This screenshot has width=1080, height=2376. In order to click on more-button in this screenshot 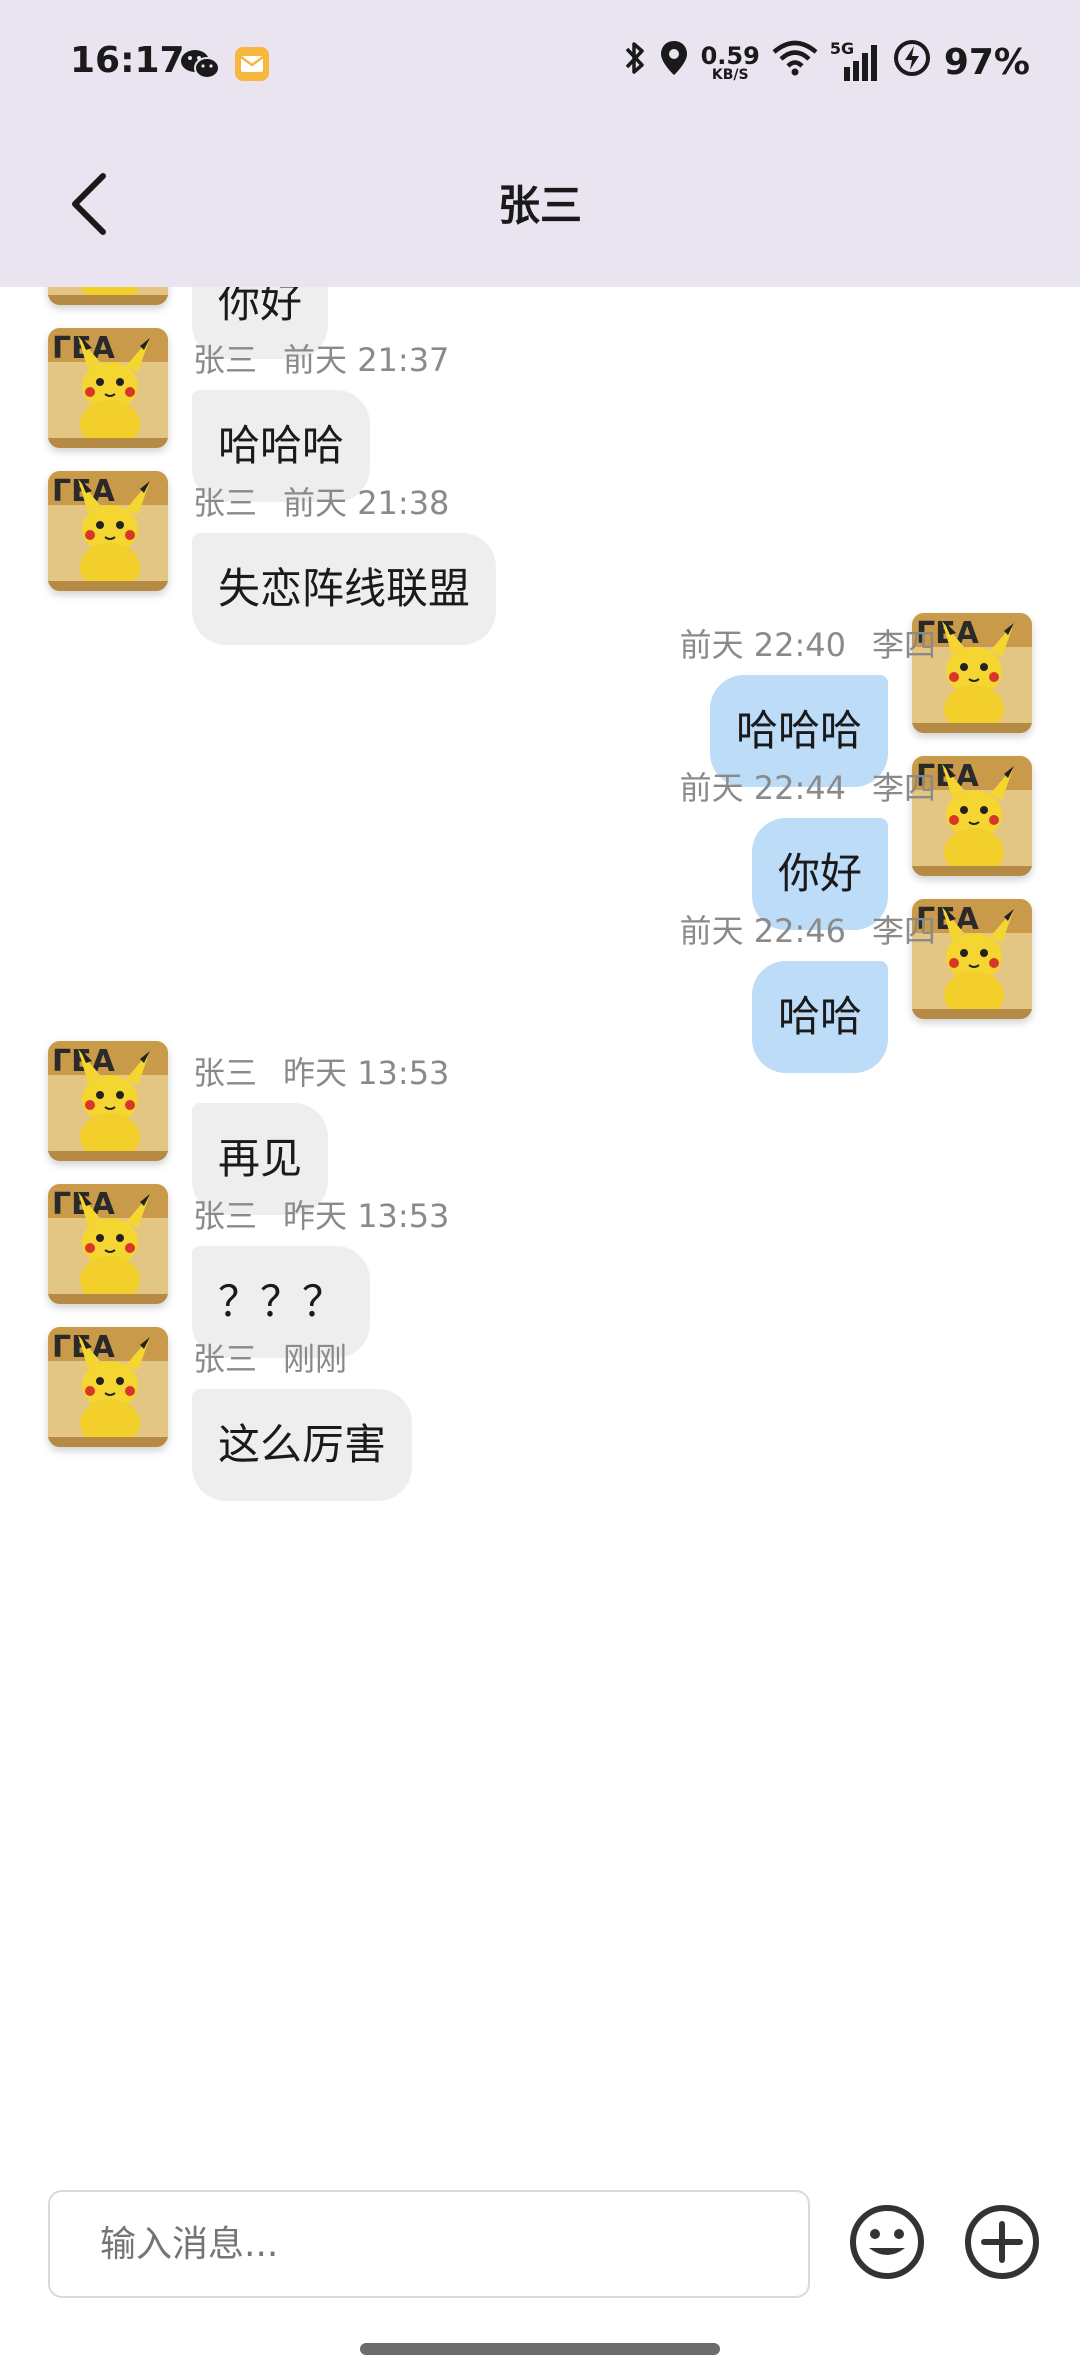, I will do `click(1002, 2242)`.